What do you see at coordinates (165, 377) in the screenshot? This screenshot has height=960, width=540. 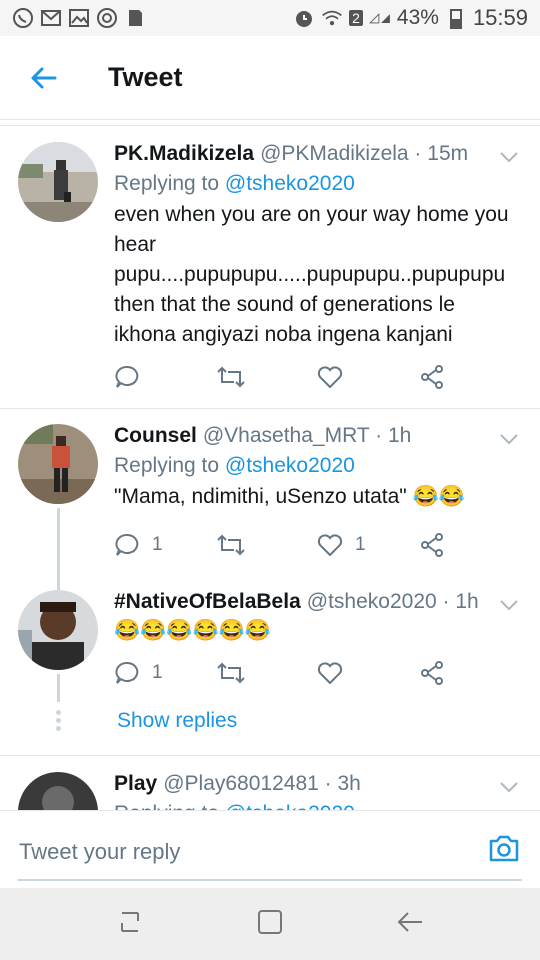 I see `reply-button` at bounding box center [165, 377].